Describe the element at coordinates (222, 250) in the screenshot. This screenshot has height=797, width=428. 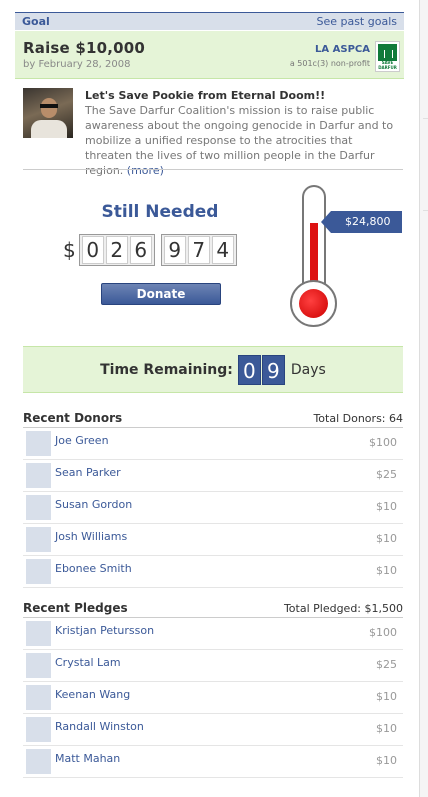
I see `counter-digit: 4` at that location.